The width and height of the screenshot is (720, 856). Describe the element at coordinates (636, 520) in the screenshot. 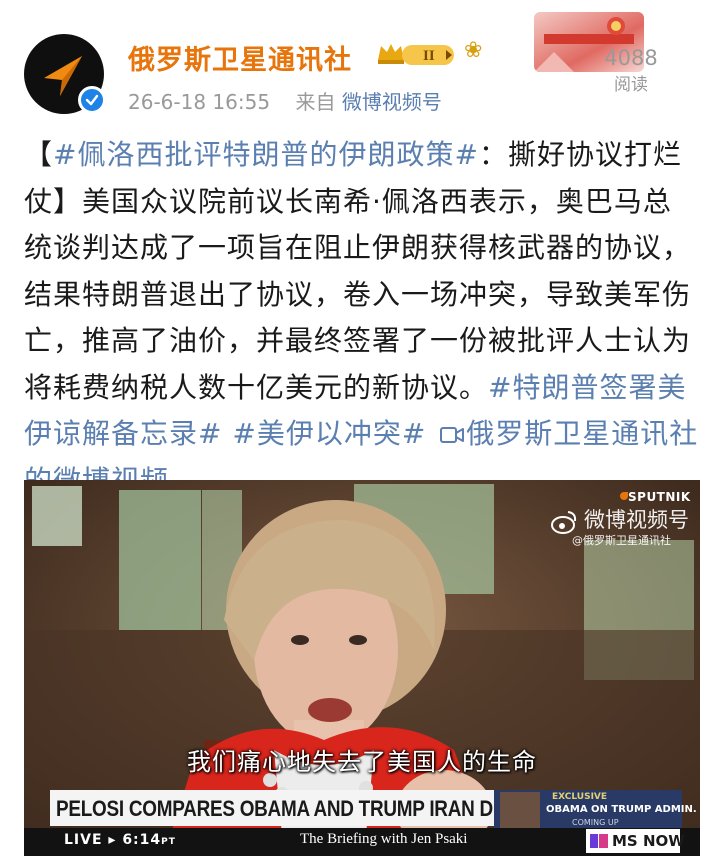

I see `watermark-channel: 微博视频号` at that location.